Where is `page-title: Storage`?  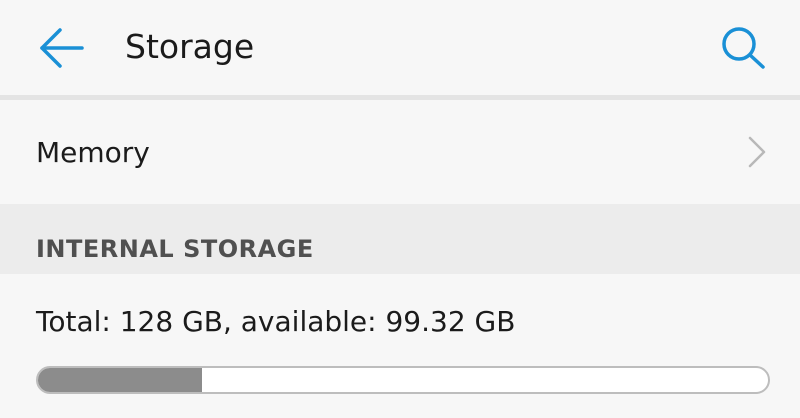
page-title: Storage is located at coordinates (190, 46).